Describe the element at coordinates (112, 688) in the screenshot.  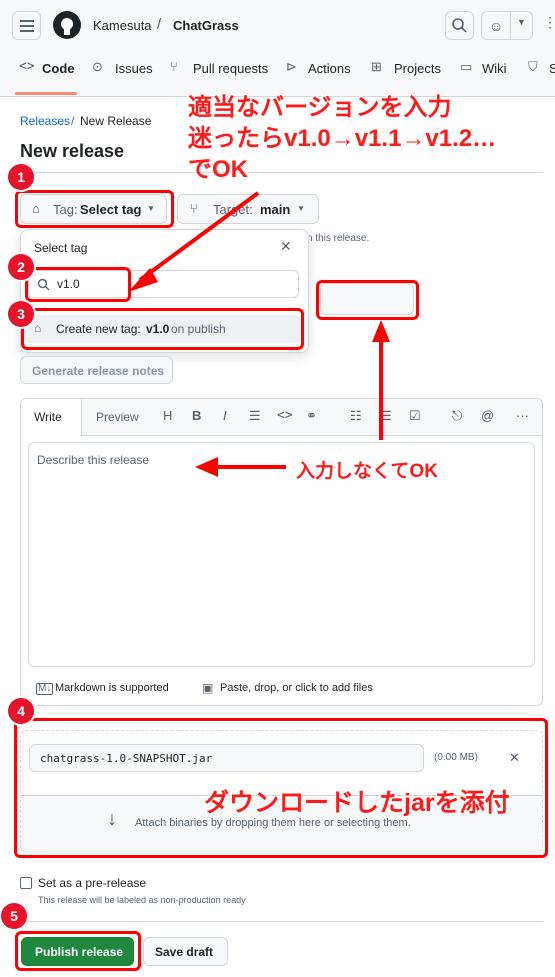
I see `markdown-note: Markdown is supported` at that location.